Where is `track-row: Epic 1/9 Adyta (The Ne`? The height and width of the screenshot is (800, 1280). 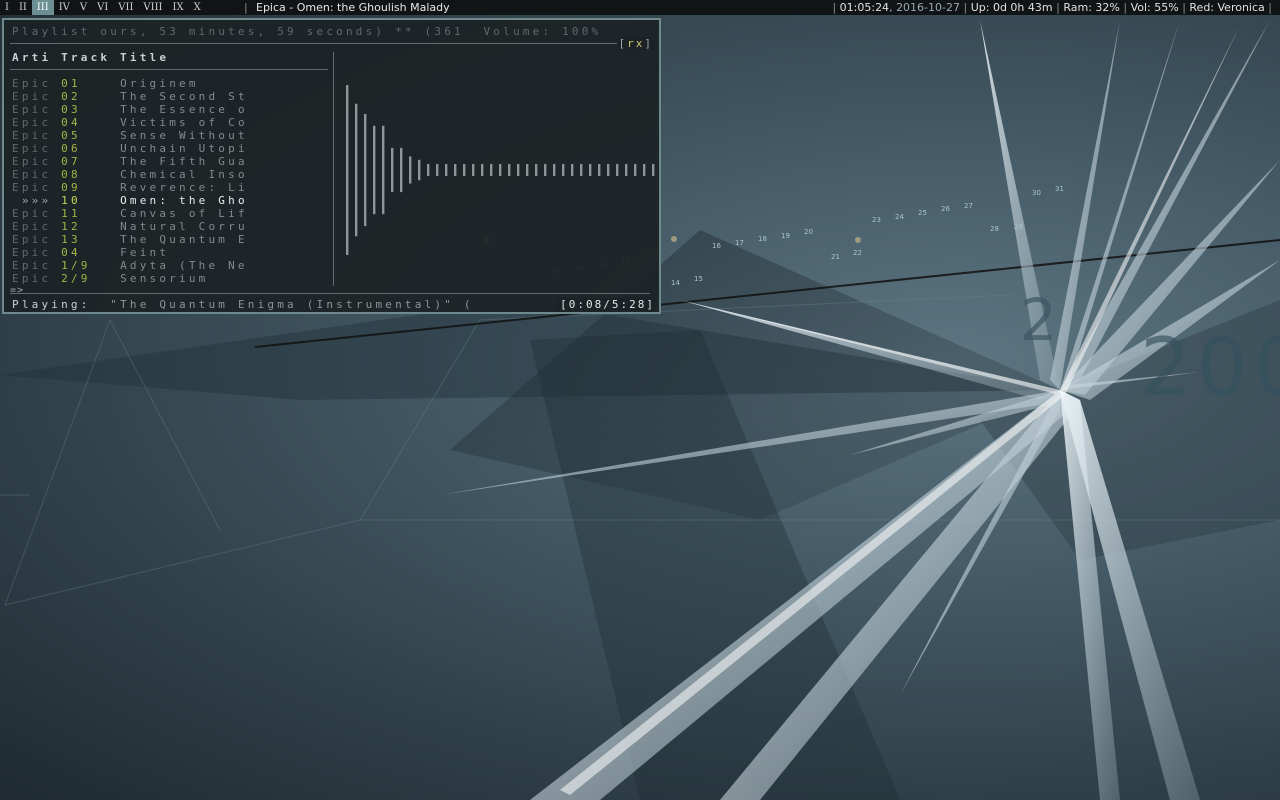 track-row: Epic 1/9 Adyta (The Ne is located at coordinates (130, 265).